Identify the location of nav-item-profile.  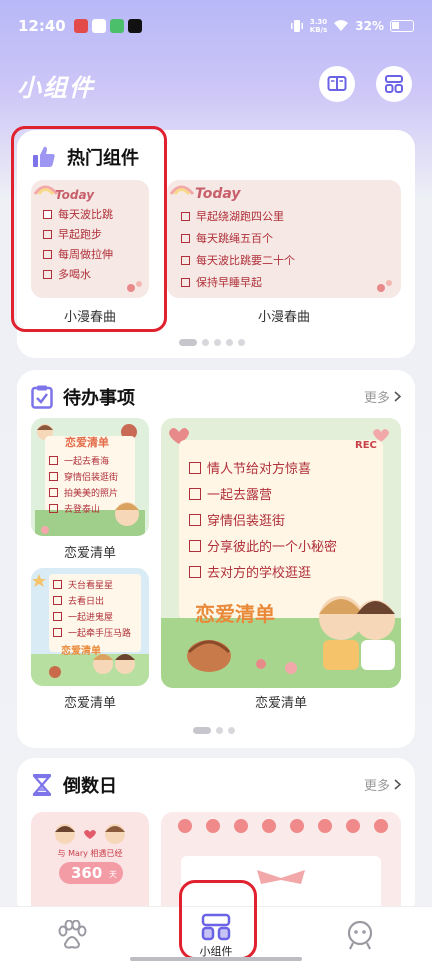
(360, 935).